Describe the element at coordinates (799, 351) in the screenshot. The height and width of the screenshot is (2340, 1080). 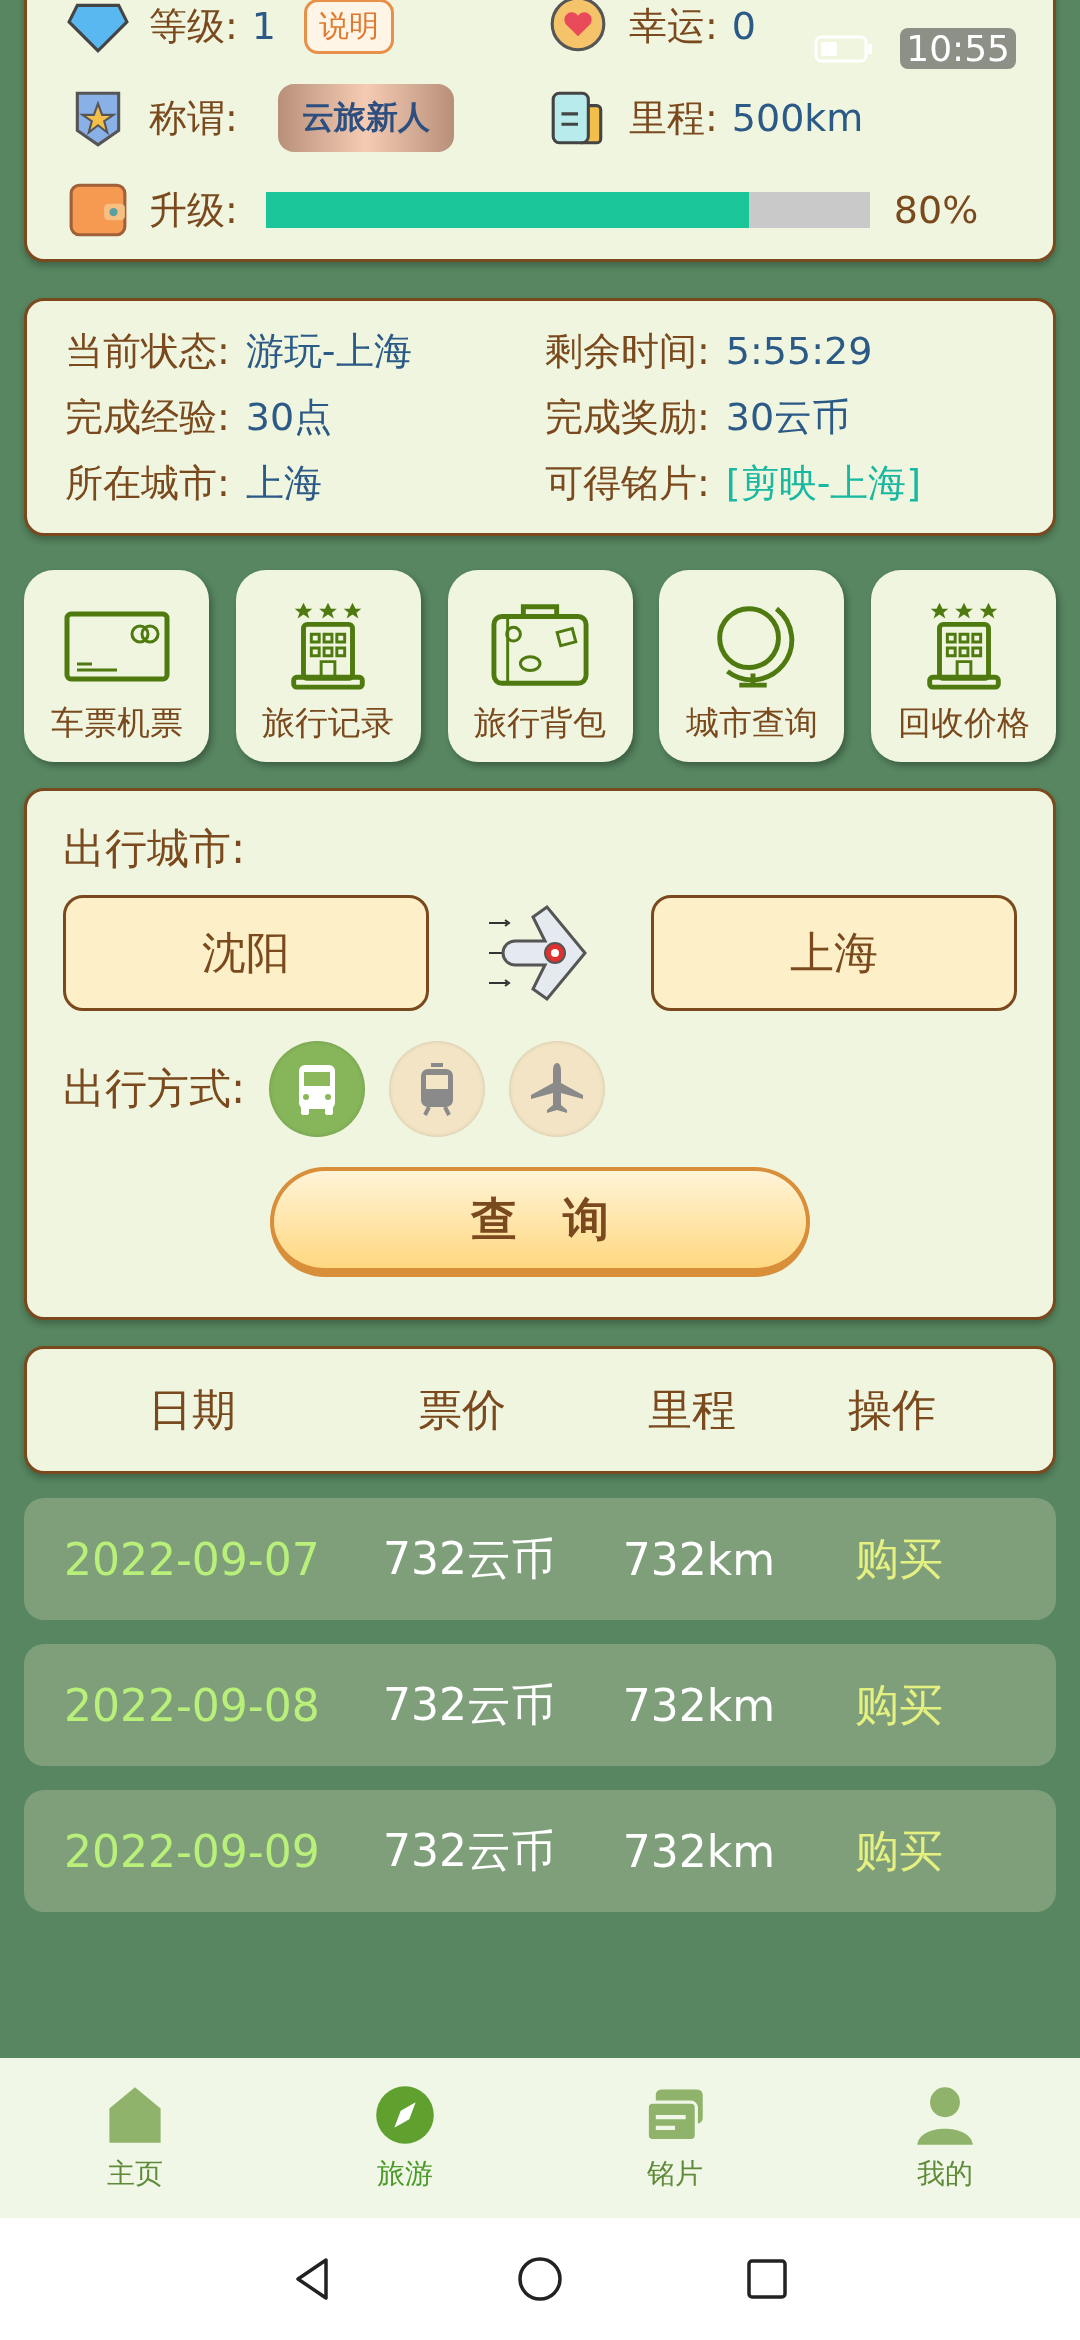
I see `trip-value: 5:55:29` at that location.